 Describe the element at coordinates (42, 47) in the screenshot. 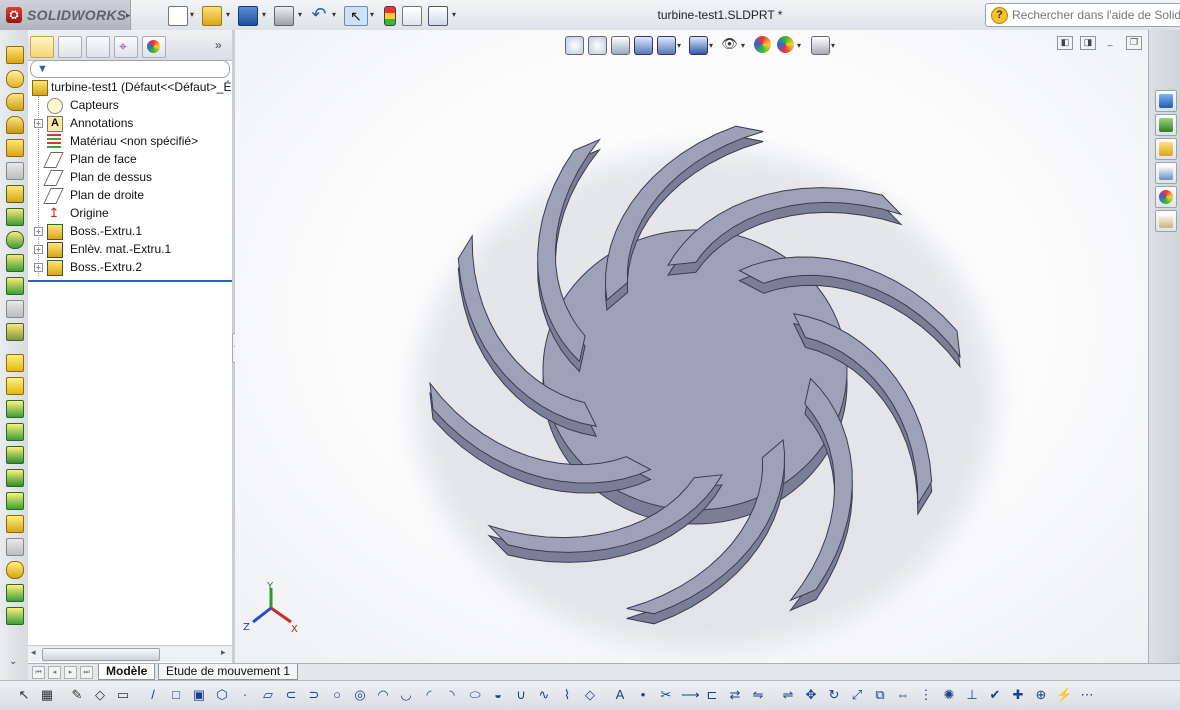

I see `featuremanager-tab-icon` at that location.